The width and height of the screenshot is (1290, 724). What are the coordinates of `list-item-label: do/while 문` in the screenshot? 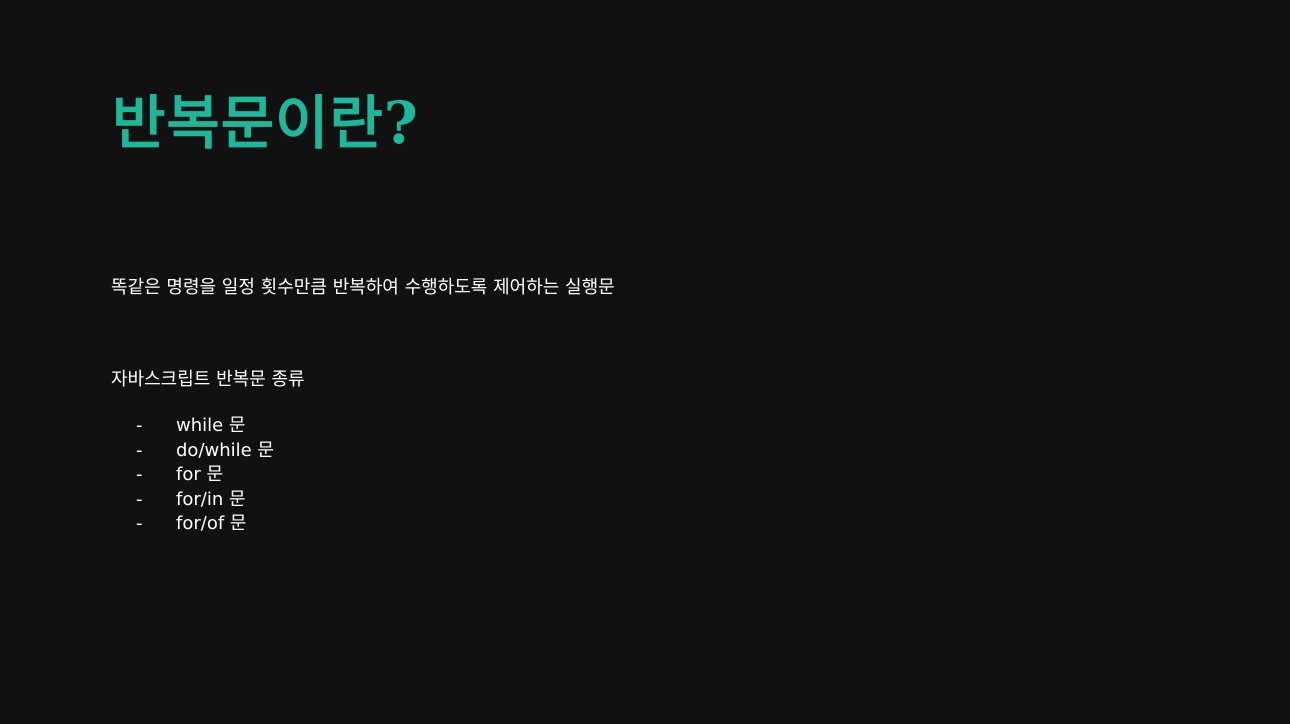 It's located at (225, 450).